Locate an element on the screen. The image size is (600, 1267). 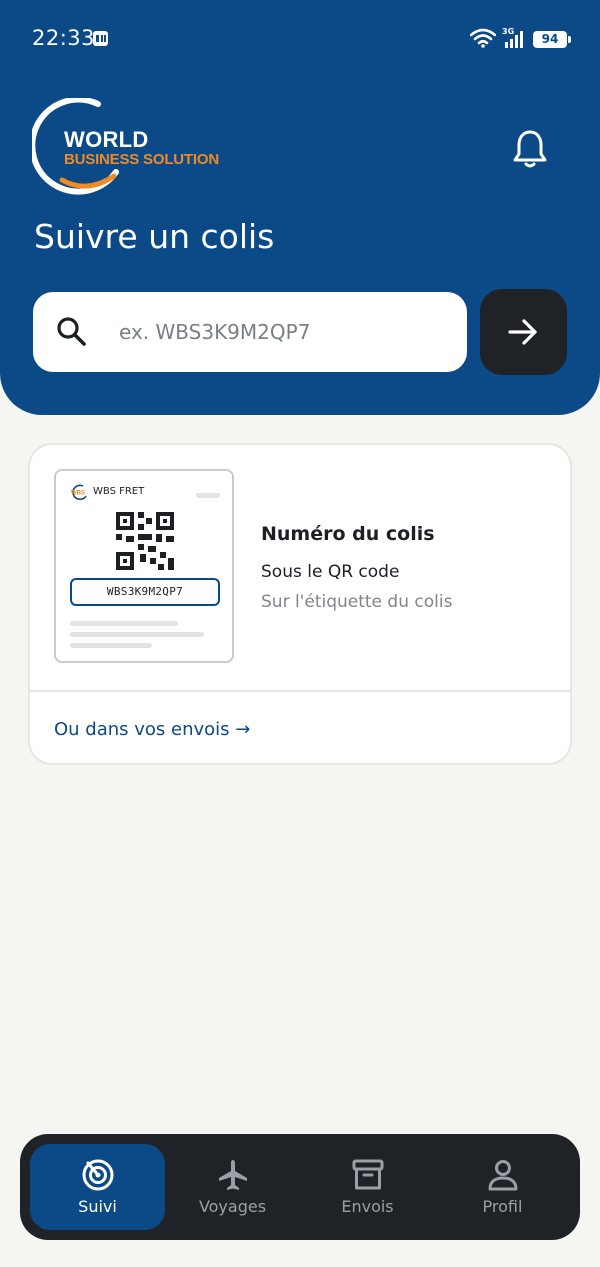
cell-signal-icon: 3G is located at coordinates (512, 37).